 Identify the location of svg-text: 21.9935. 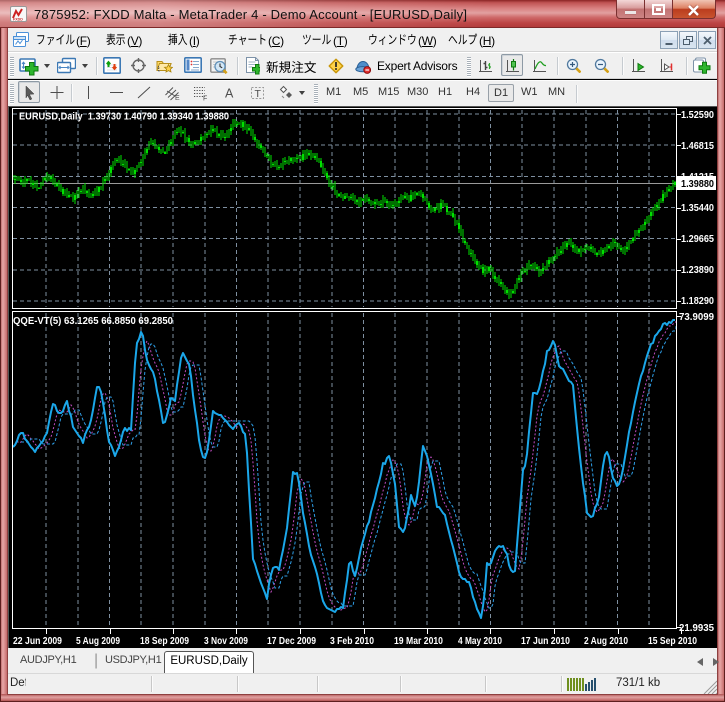
(696, 628).